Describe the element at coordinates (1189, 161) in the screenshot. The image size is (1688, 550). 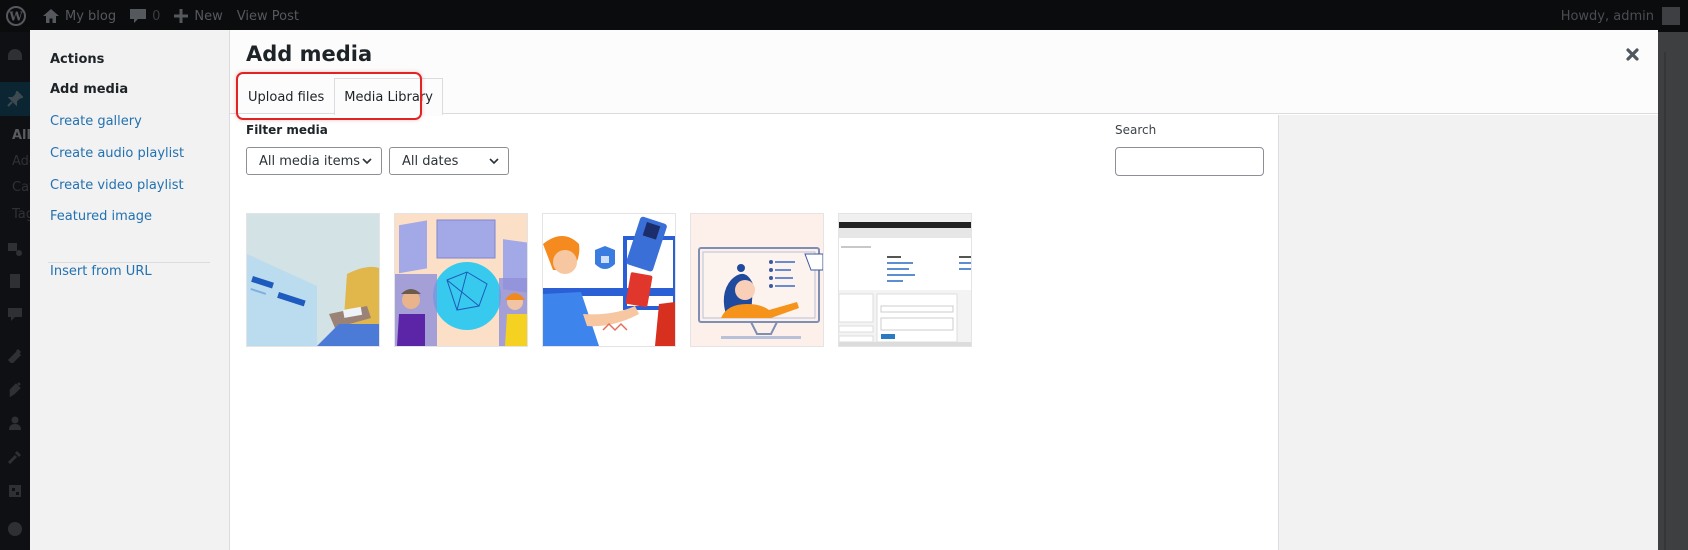
I see `search-input` at that location.